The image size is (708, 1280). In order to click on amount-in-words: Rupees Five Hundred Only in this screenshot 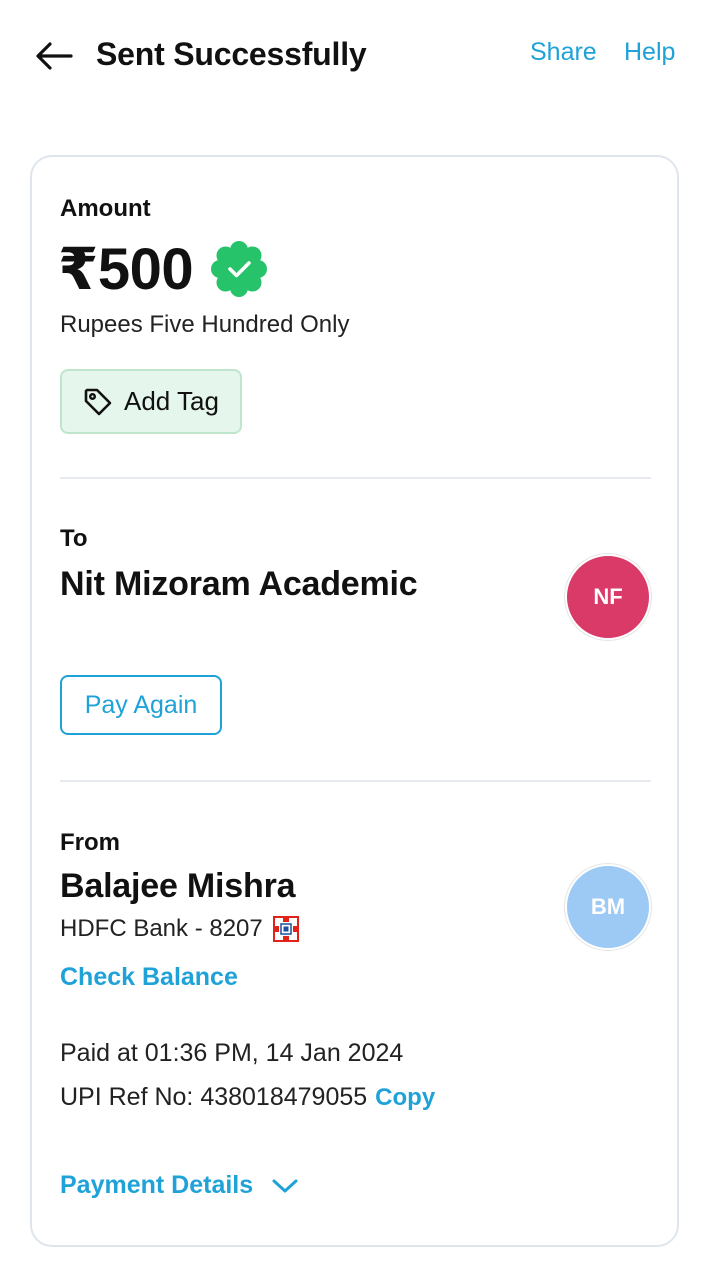, I will do `click(205, 324)`.